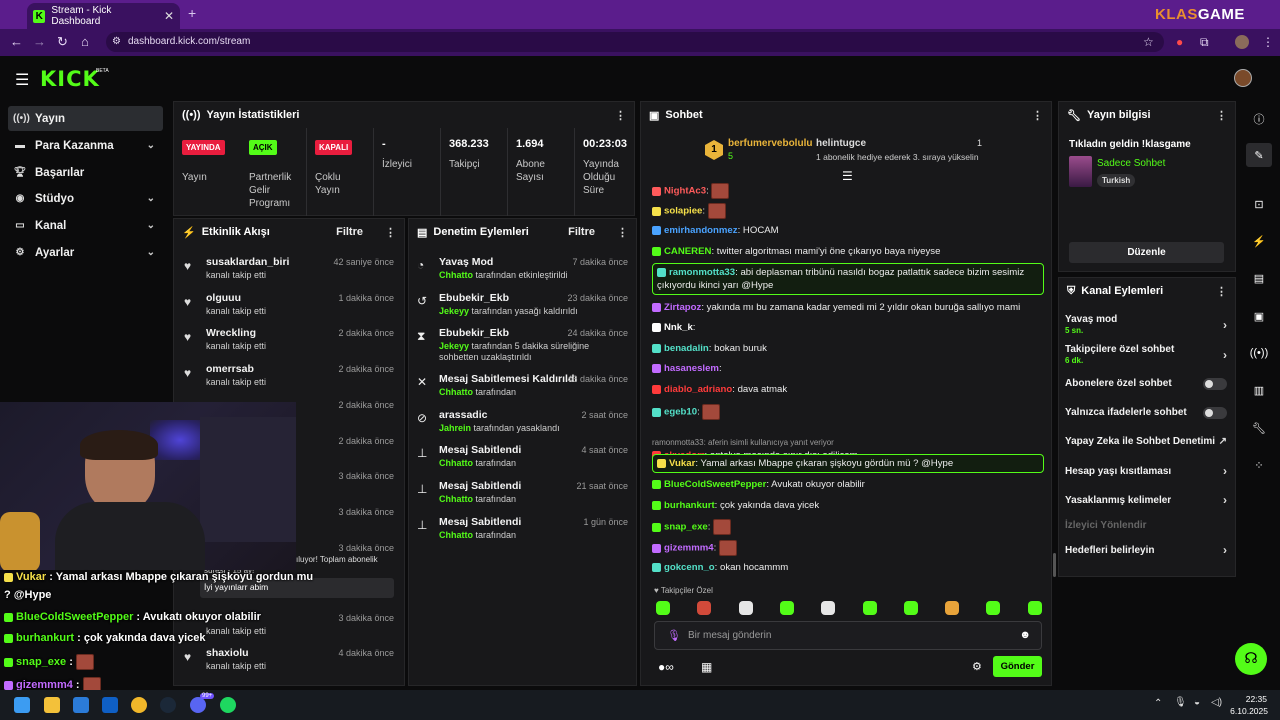  I want to click on sidebar-item-kanal: ▭ Kanal ⌄, so click(85, 225).